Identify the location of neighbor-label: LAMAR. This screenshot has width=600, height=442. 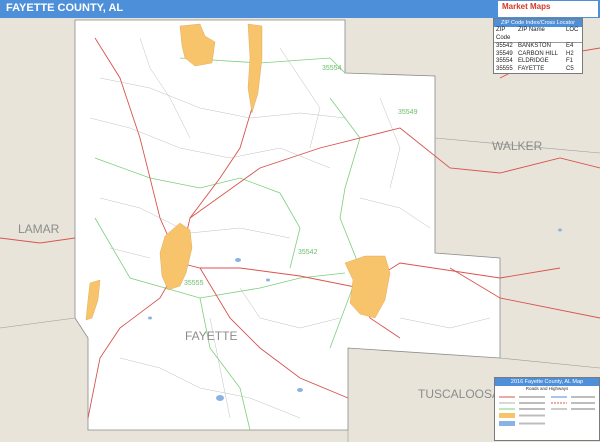
(39, 229).